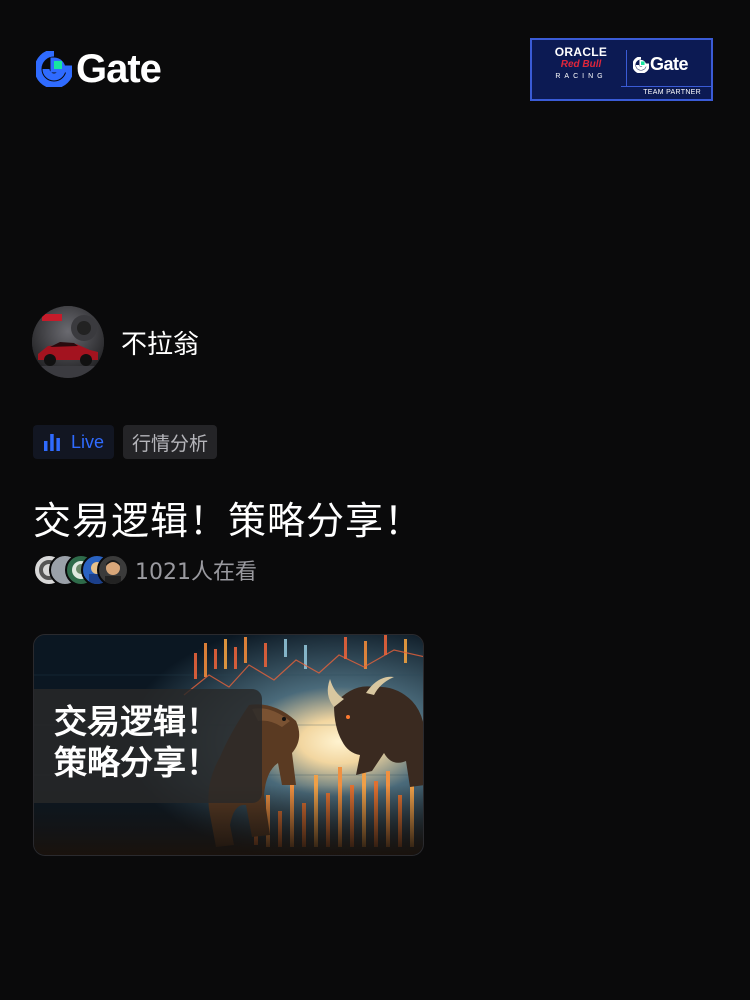 This screenshot has height=1000, width=750. What do you see at coordinates (170, 442) in the screenshot?
I see `category-tag: 行情分析` at bounding box center [170, 442].